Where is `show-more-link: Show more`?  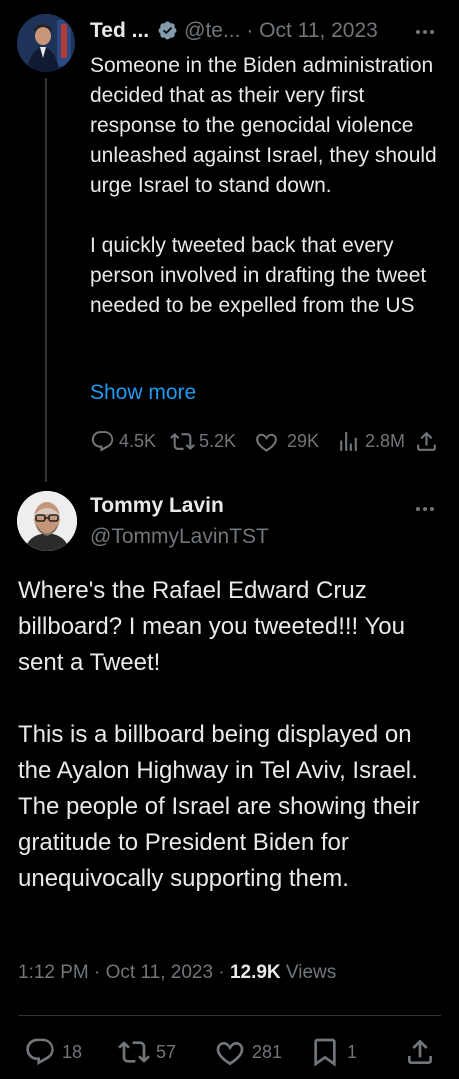
show-more-link: Show more is located at coordinates (143, 393).